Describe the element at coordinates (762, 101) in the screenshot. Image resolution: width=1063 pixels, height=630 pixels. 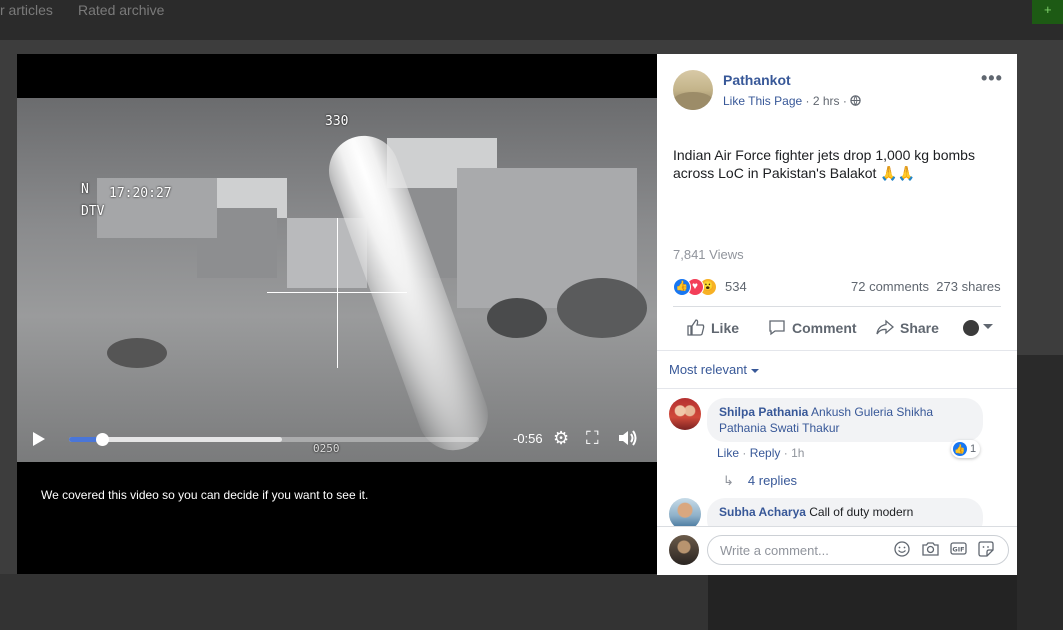
I see `like-page-link: Like This Page` at that location.